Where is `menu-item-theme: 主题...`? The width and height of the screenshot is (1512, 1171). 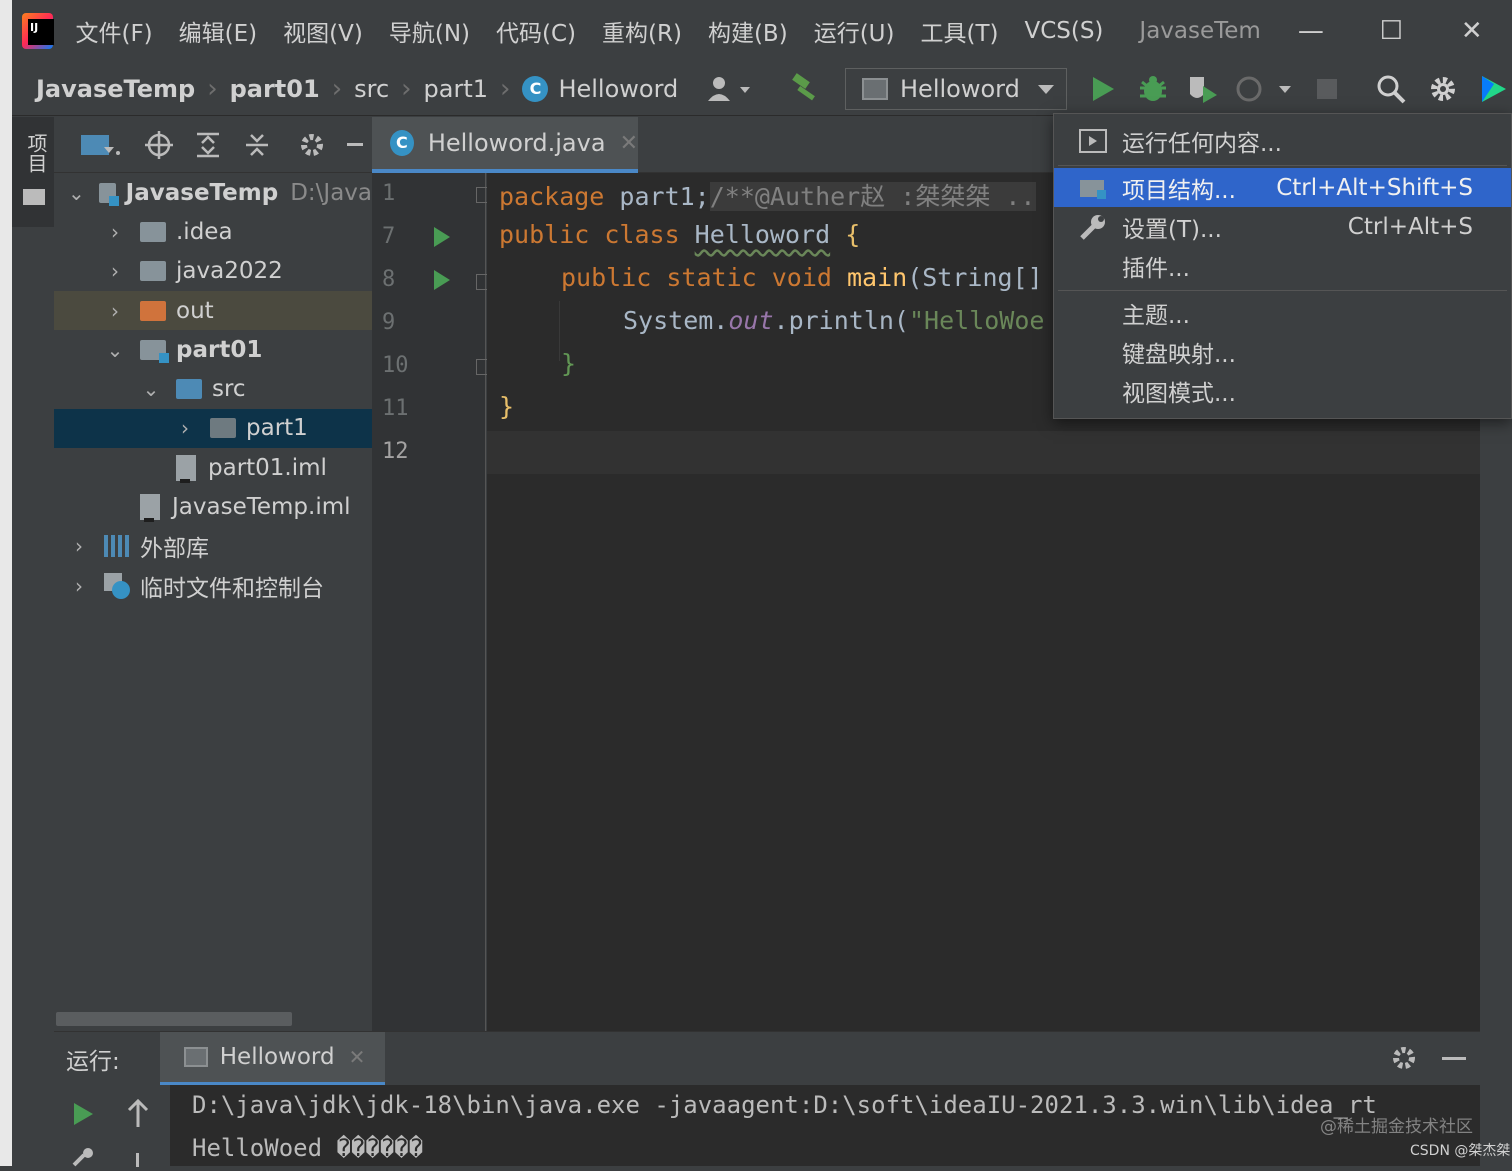 menu-item-theme: 主题... is located at coordinates (1282, 312).